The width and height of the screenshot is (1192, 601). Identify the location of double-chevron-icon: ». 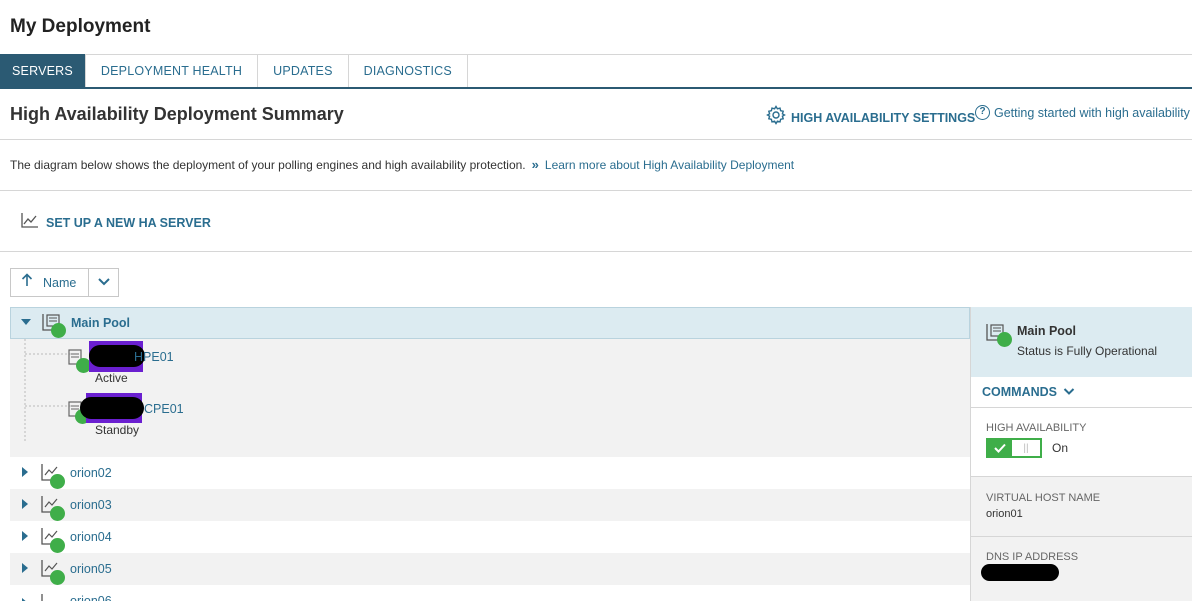
(535, 164).